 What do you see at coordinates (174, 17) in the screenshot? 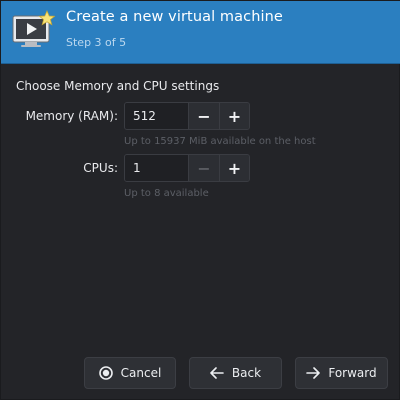
I see `wizard-title: Create a new virtual machine` at bounding box center [174, 17].